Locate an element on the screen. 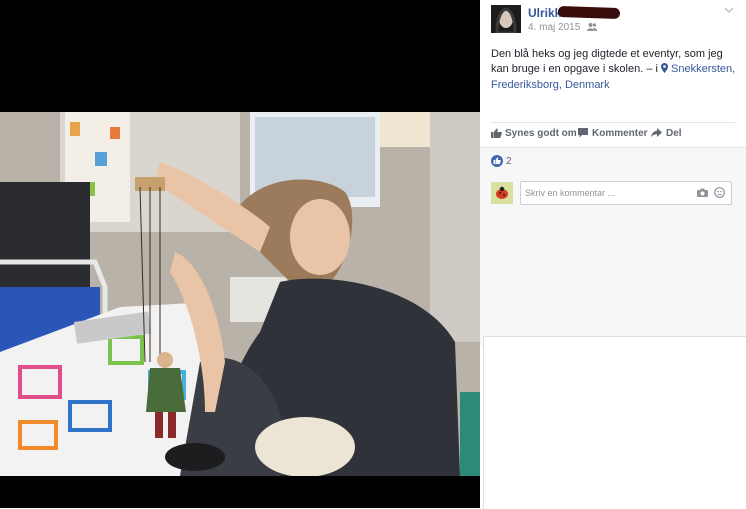 The image size is (746, 509). share-button: Del is located at coordinates (666, 134).